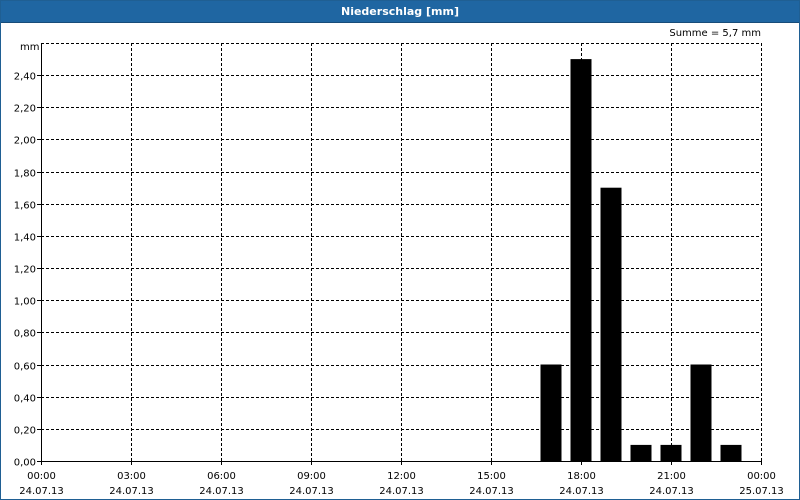 The width and height of the screenshot is (800, 500). What do you see at coordinates (641, 452) in the screenshot?
I see `bar-2000` at bounding box center [641, 452].